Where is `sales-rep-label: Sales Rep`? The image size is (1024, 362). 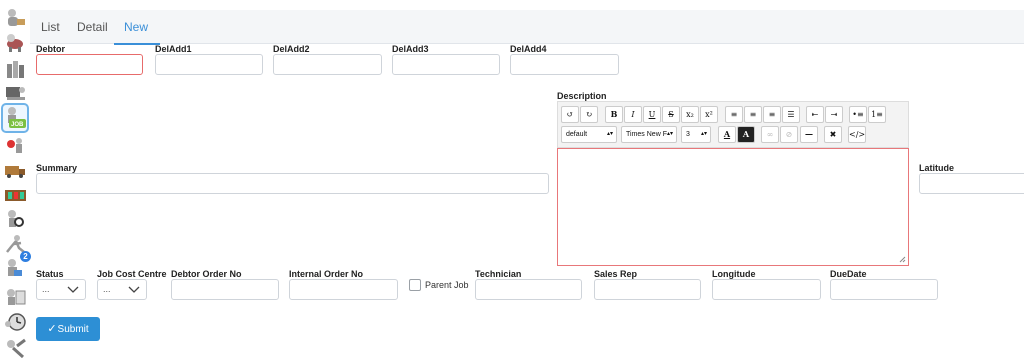 sales-rep-label: Sales Rep is located at coordinates (616, 274).